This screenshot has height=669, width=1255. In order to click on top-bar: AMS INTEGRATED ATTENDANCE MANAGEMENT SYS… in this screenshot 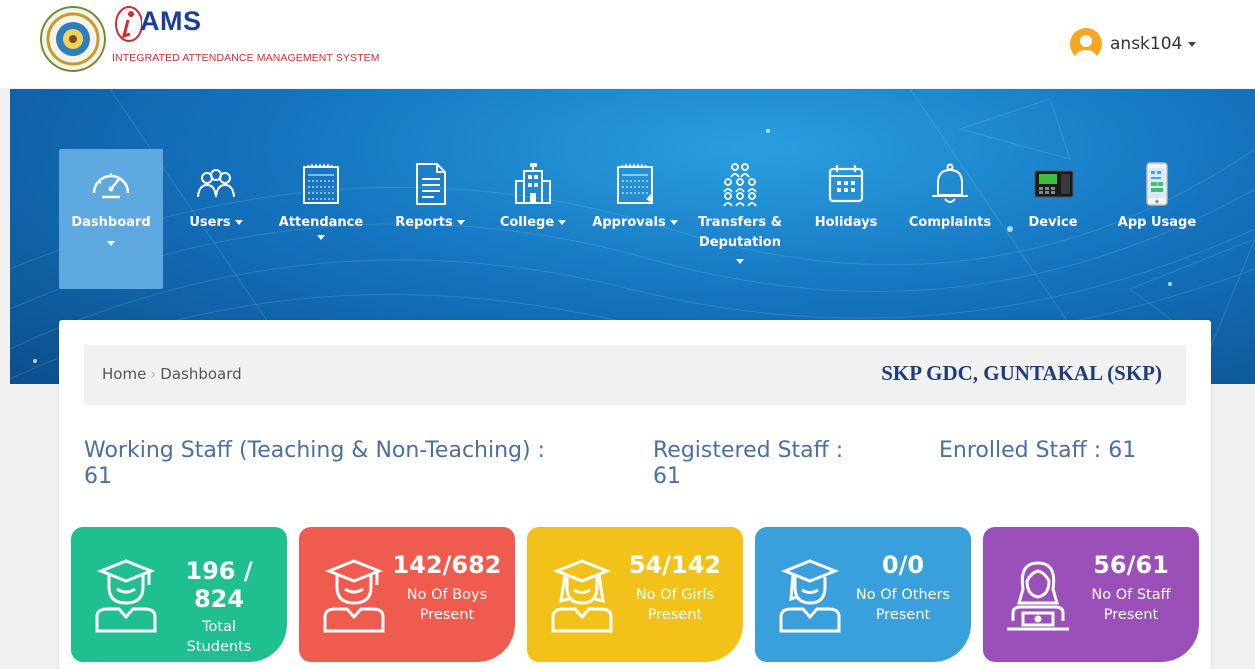, I will do `click(627, 44)`.